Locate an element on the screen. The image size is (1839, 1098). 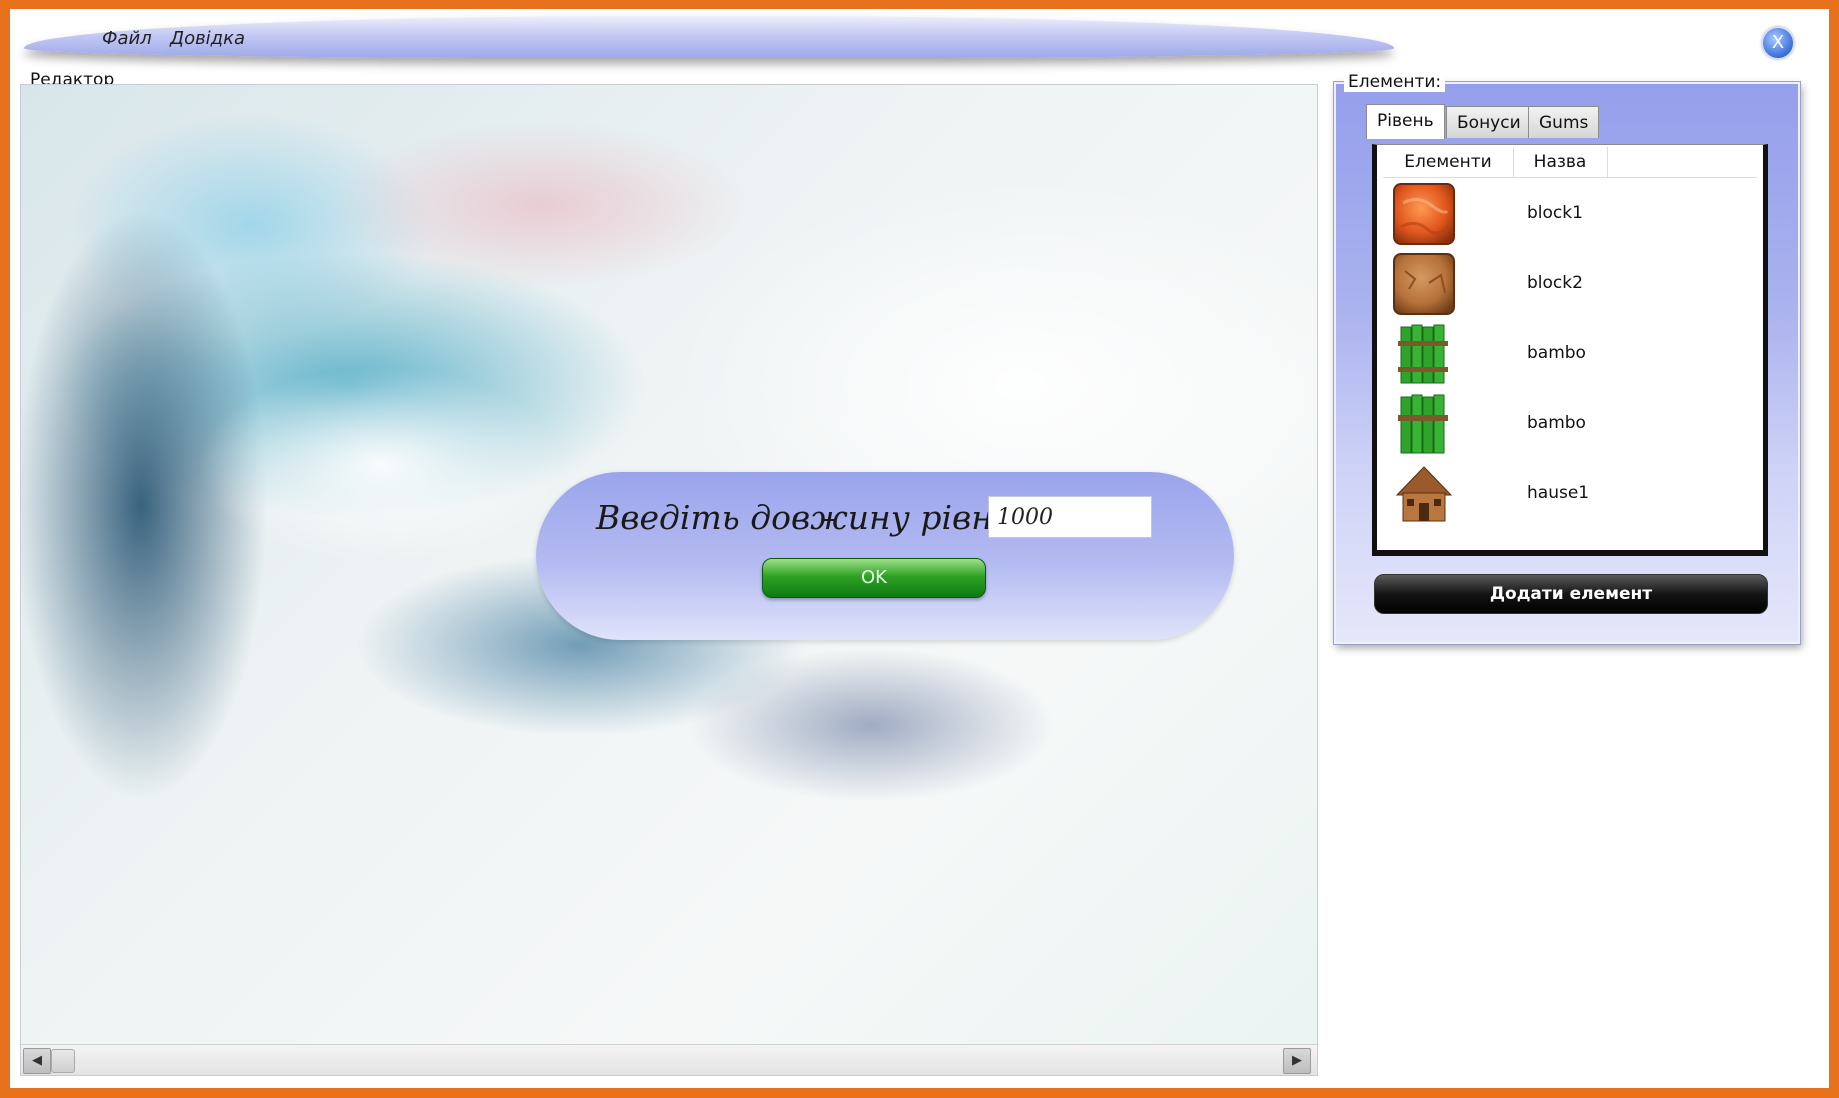
scroll-right-icon: ▶ is located at coordinates (1297, 1060).